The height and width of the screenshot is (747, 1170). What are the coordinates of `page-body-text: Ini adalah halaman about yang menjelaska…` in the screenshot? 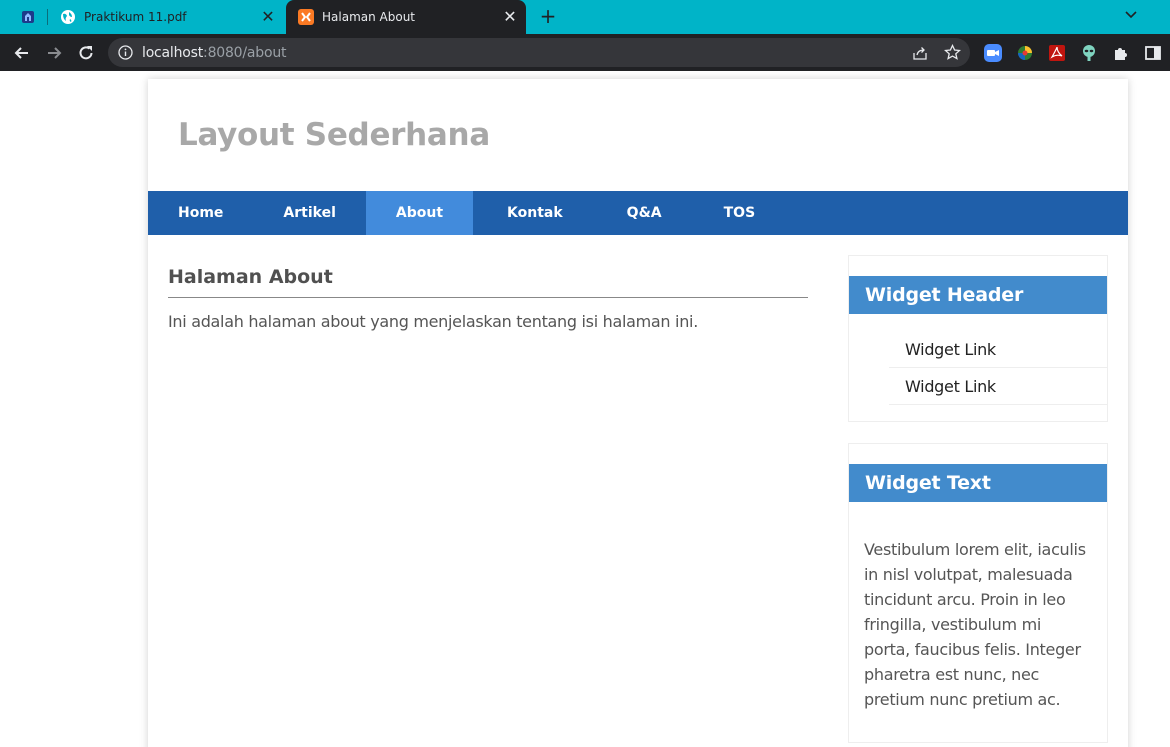 It's located at (433, 321).